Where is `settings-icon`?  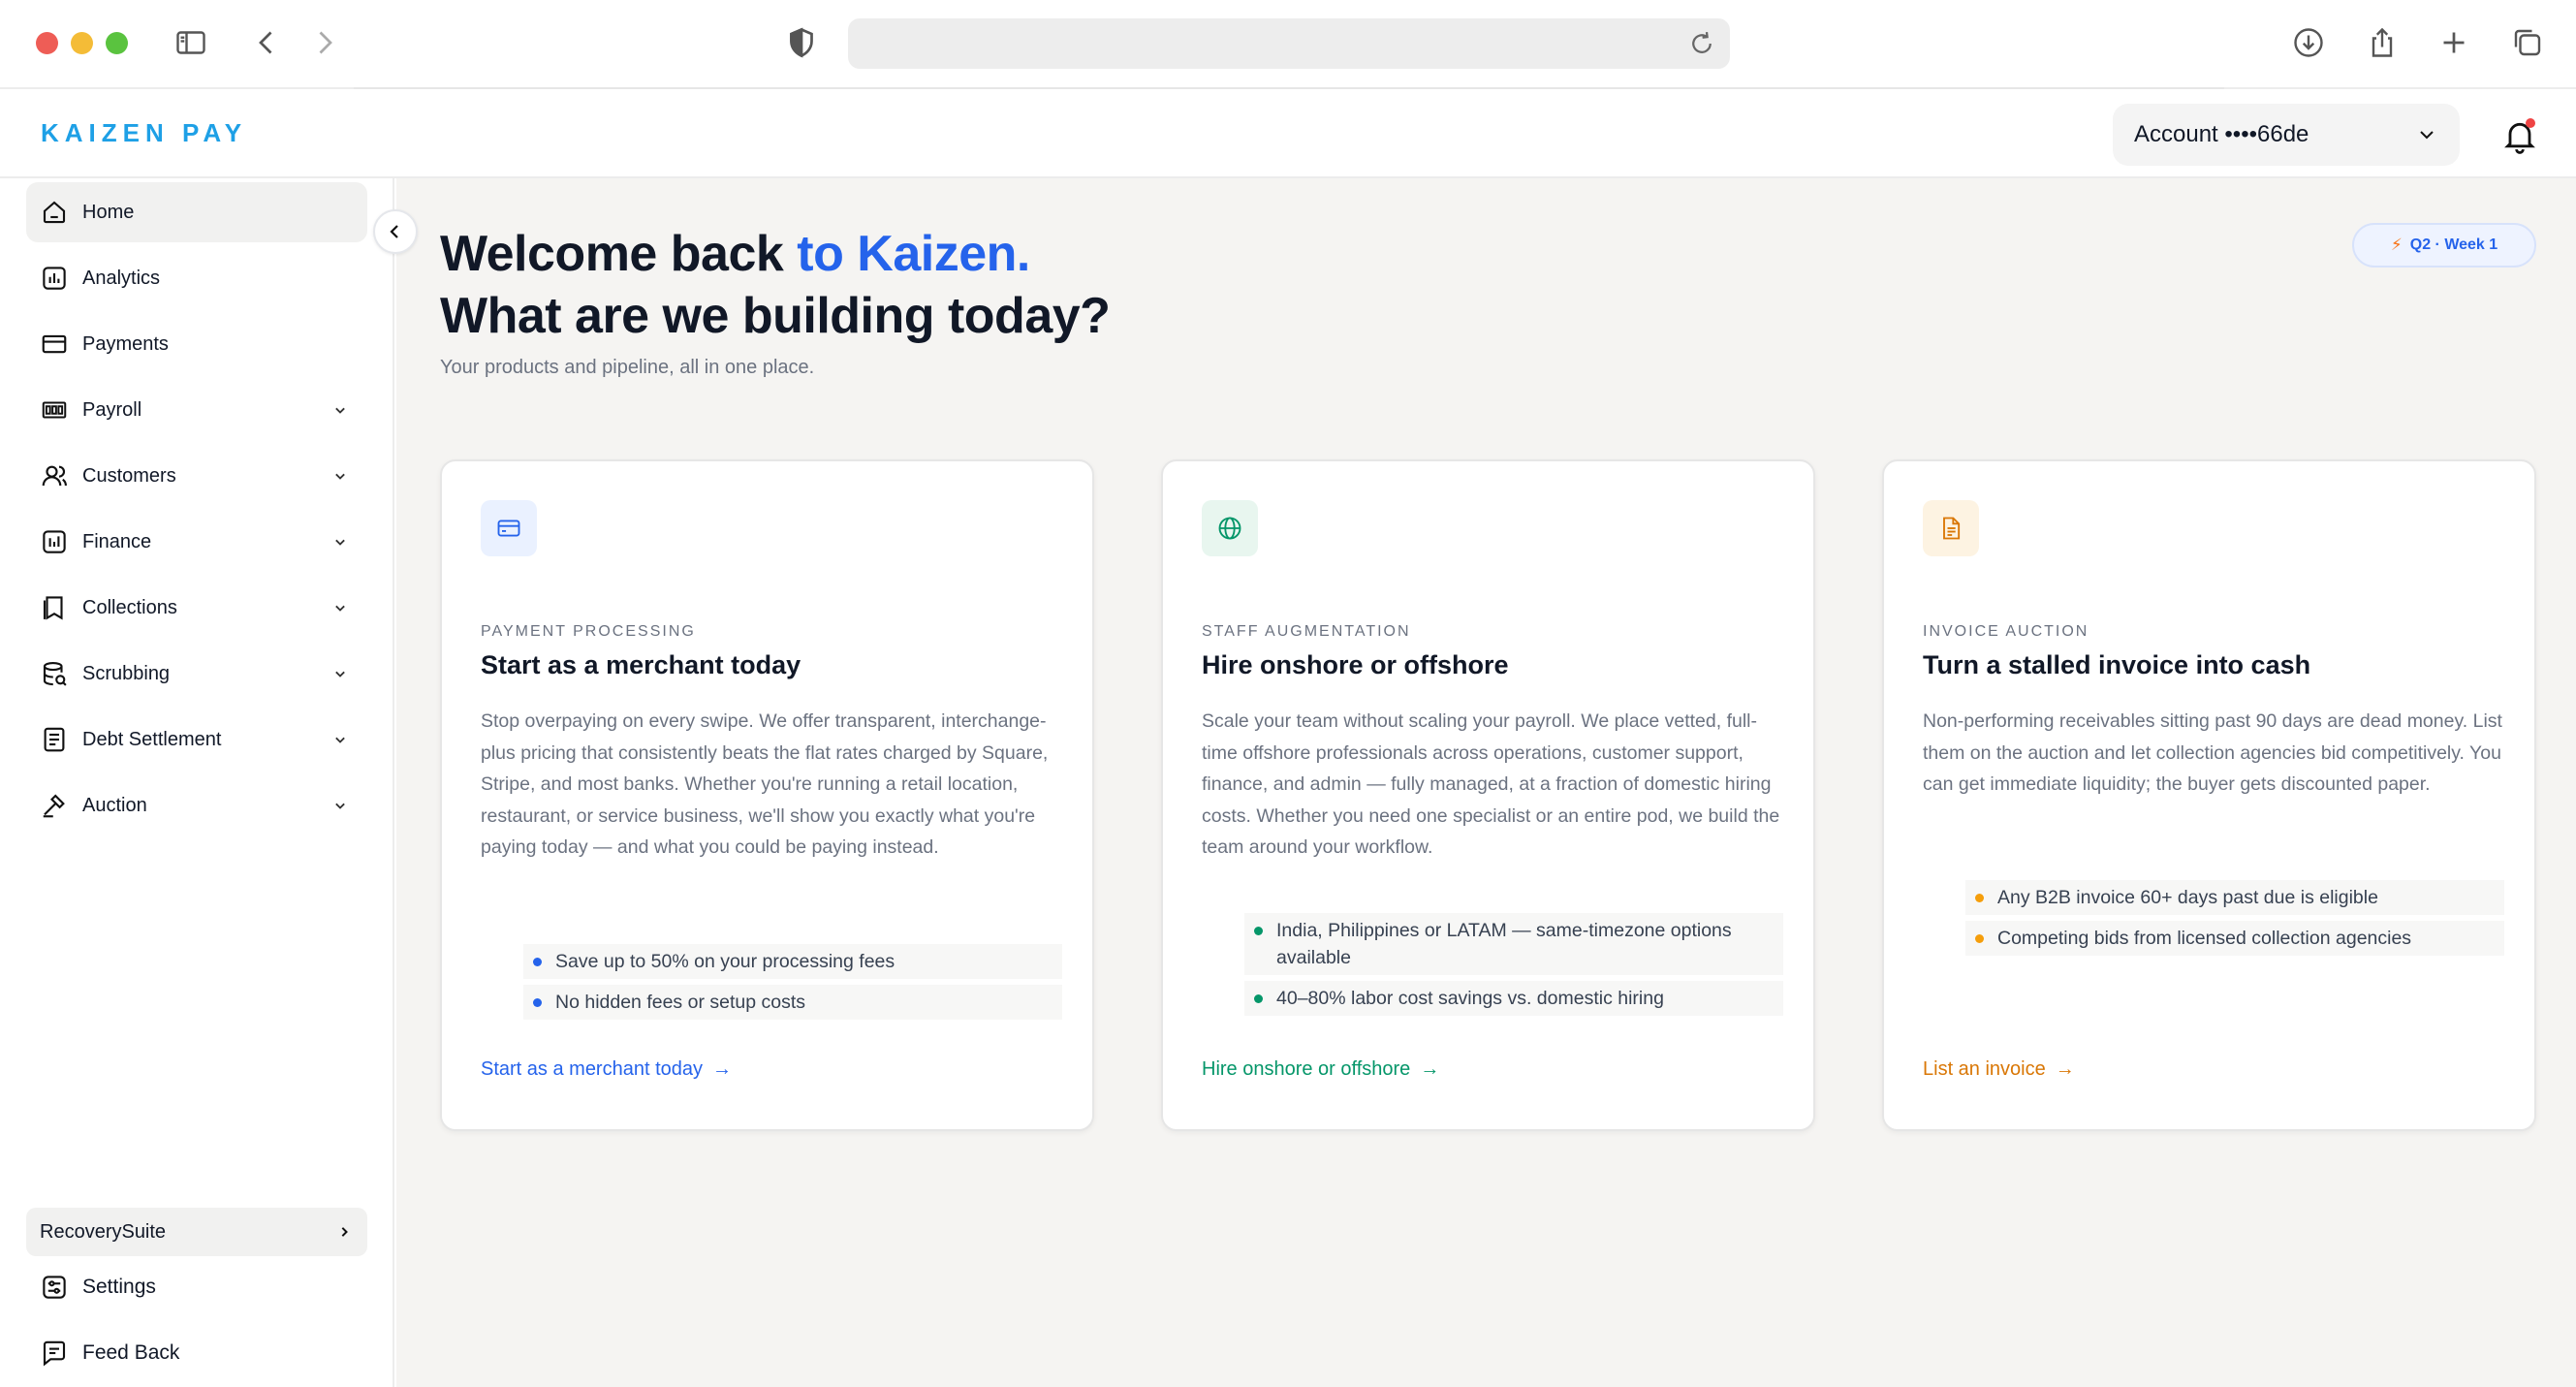
settings-icon is located at coordinates (54, 1287).